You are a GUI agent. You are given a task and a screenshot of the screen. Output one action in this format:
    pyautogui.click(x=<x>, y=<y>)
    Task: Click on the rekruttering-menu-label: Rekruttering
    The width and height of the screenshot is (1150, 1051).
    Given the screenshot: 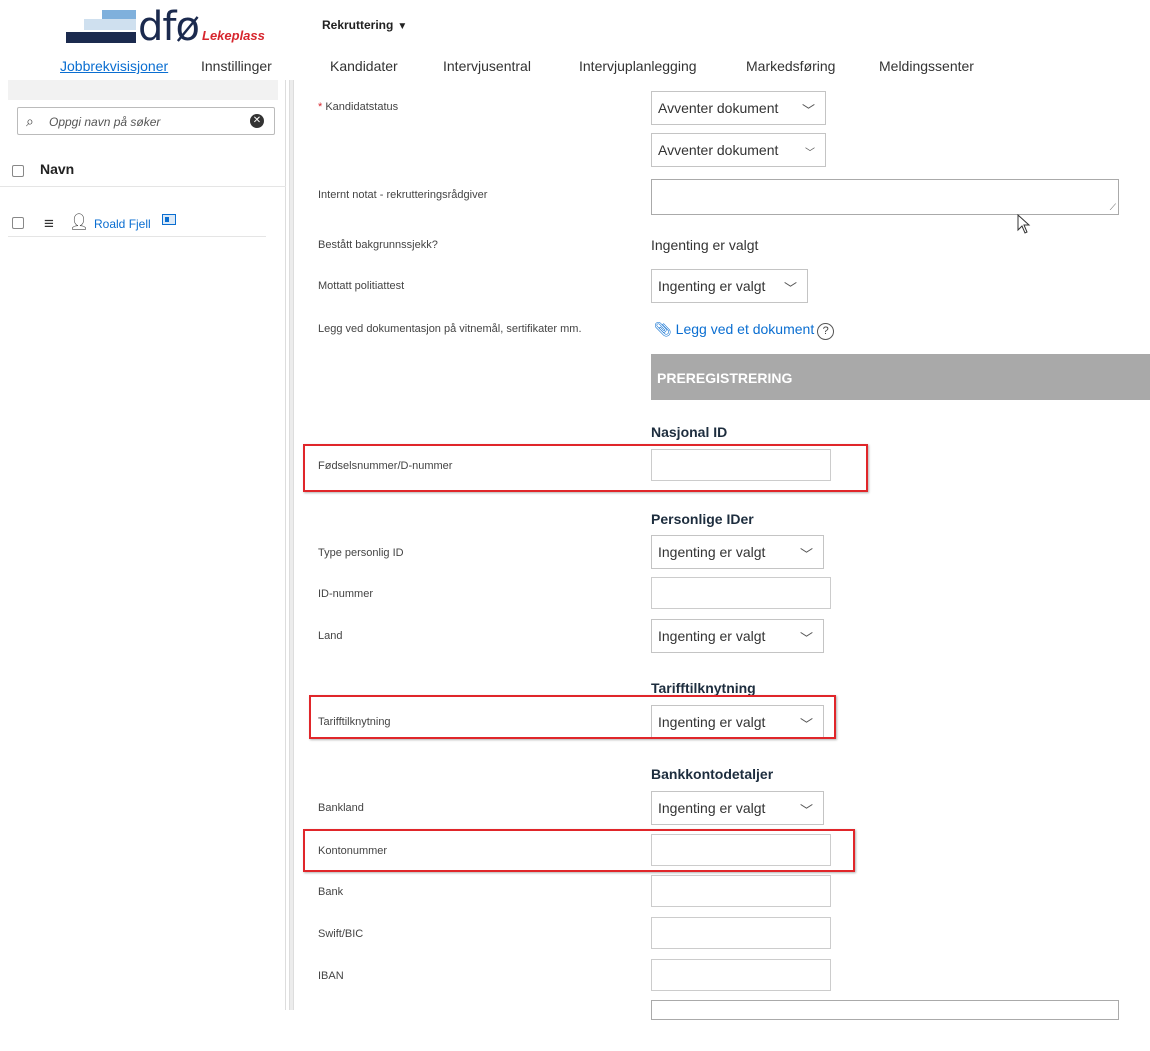 What is the action you would take?
    pyautogui.click(x=358, y=25)
    